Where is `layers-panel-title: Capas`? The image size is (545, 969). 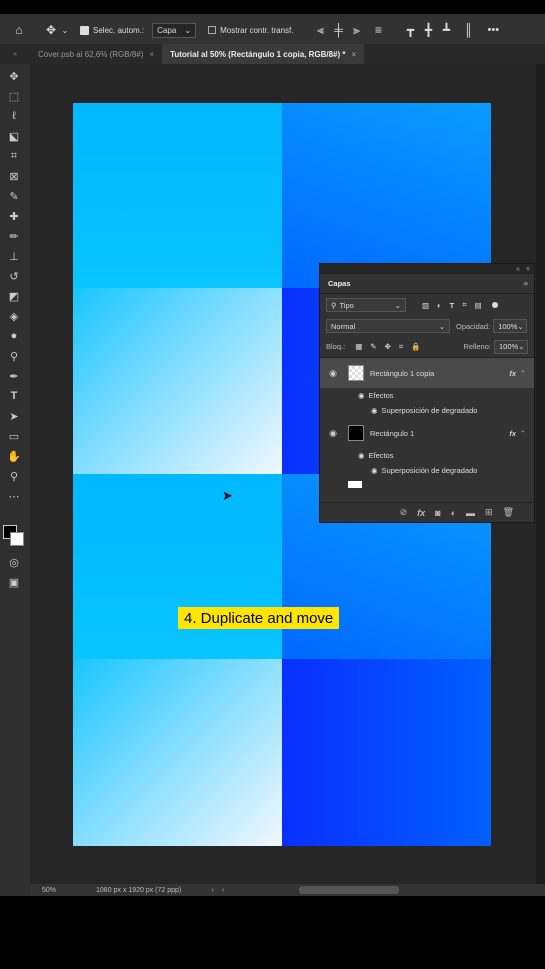
layers-panel-title: Capas is located at coordinates (339, 283).